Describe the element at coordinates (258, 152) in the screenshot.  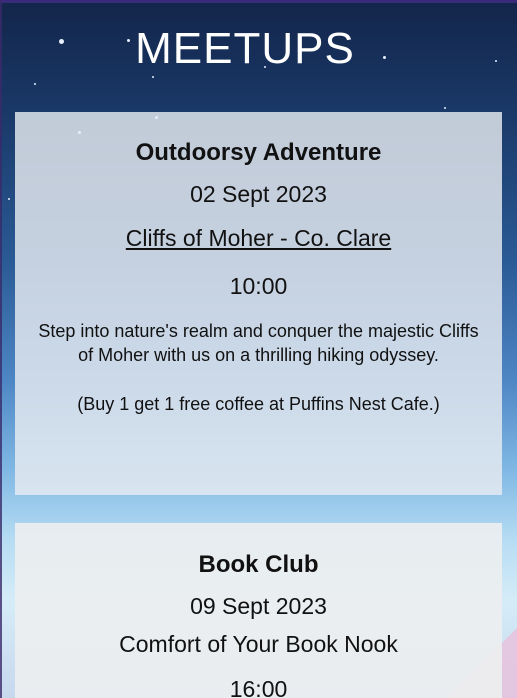
I see `meetup-name: Outdoorsy Adventure` at that location.